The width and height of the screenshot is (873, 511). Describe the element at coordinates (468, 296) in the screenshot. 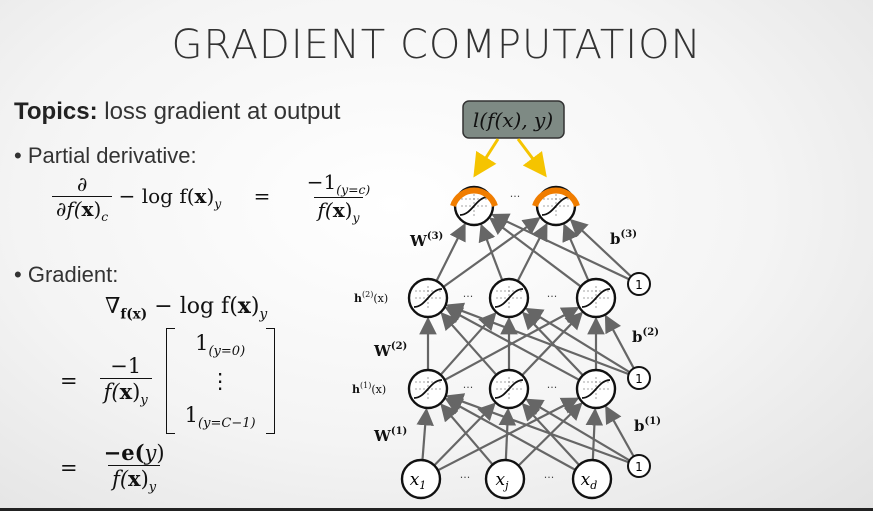

I see `ellipsis-1: ···` at that location.